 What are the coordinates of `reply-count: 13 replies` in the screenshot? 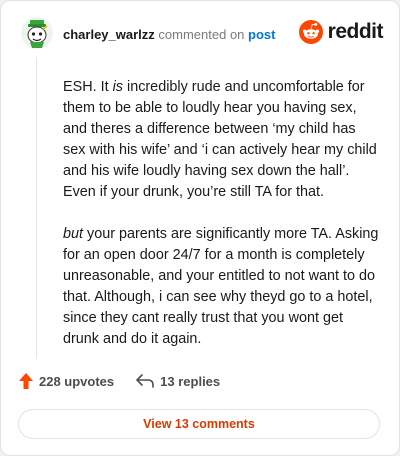 It's located at (190, 381).